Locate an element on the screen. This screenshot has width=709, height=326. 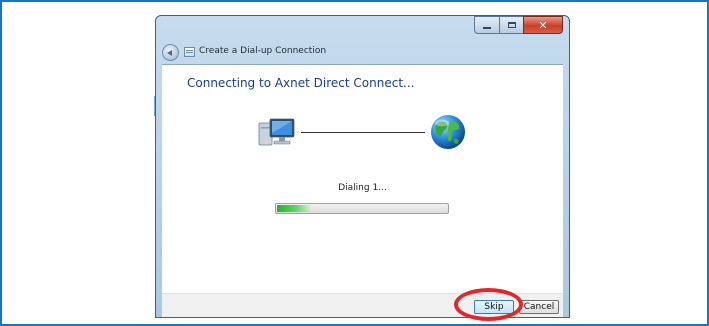
globe-icon is located at coordinates (448, 132).